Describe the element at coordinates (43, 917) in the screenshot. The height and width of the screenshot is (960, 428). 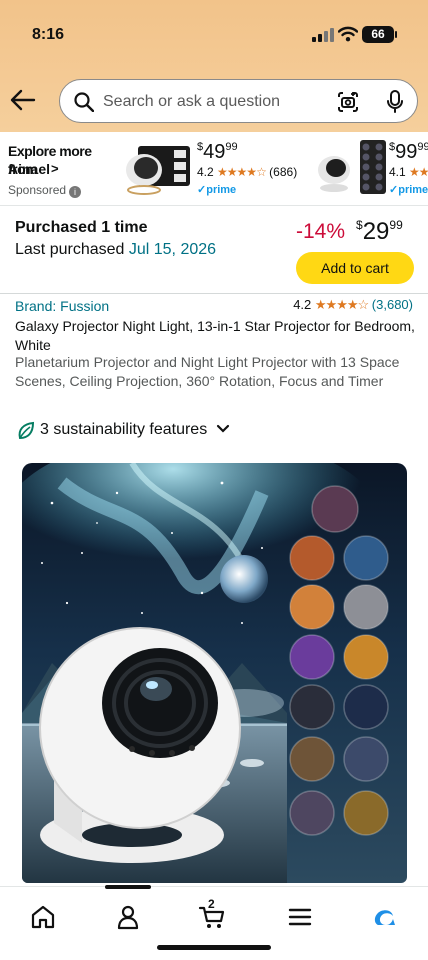
I see `home-icon` at that location.